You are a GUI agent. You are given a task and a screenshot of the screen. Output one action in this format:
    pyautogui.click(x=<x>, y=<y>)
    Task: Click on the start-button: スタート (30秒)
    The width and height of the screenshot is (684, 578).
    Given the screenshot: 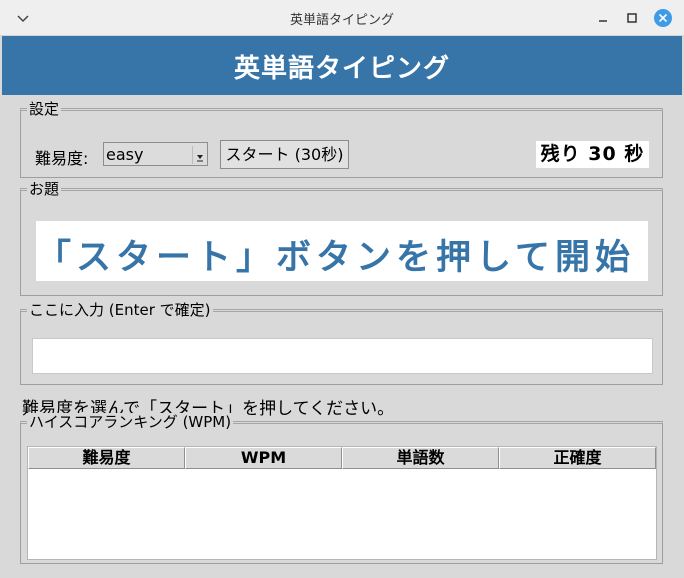 What is the action you would take?
    pyautogui.click(x=284, y=154)
    